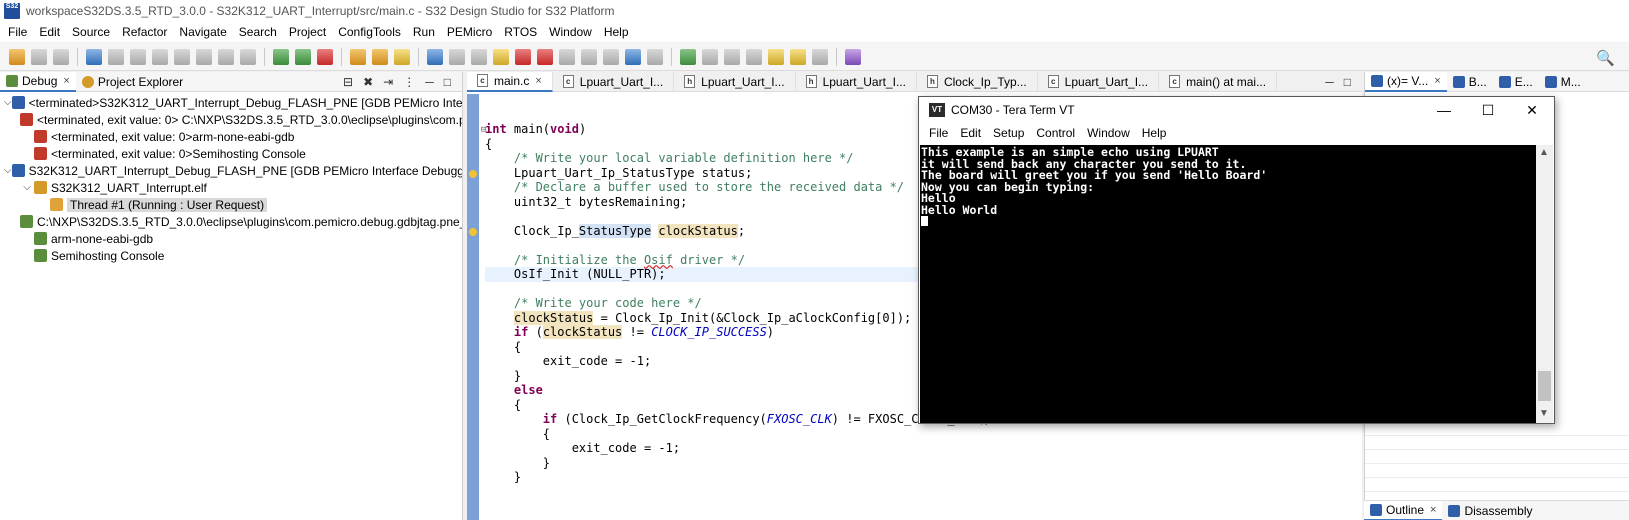  I want to click on minimize-button: —, so click(1444, 110).